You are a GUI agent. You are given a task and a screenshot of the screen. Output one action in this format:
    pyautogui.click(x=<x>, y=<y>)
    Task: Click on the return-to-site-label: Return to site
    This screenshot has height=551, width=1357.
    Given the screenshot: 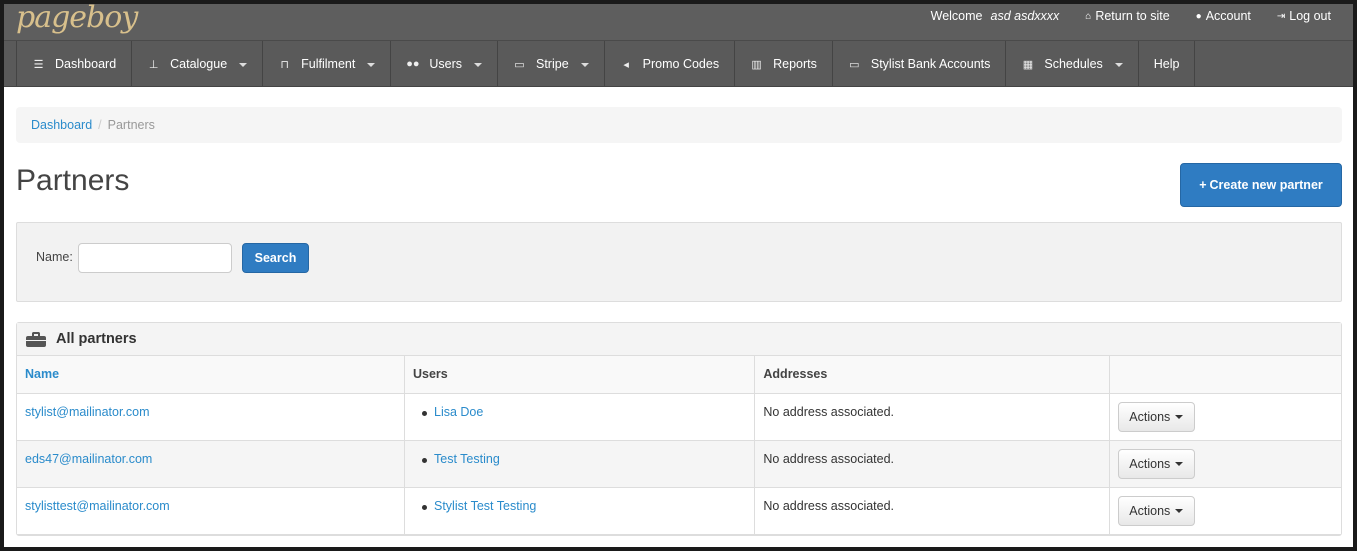 What is the action you would take?
    pyautogui.click(x=1132, y=16)
    